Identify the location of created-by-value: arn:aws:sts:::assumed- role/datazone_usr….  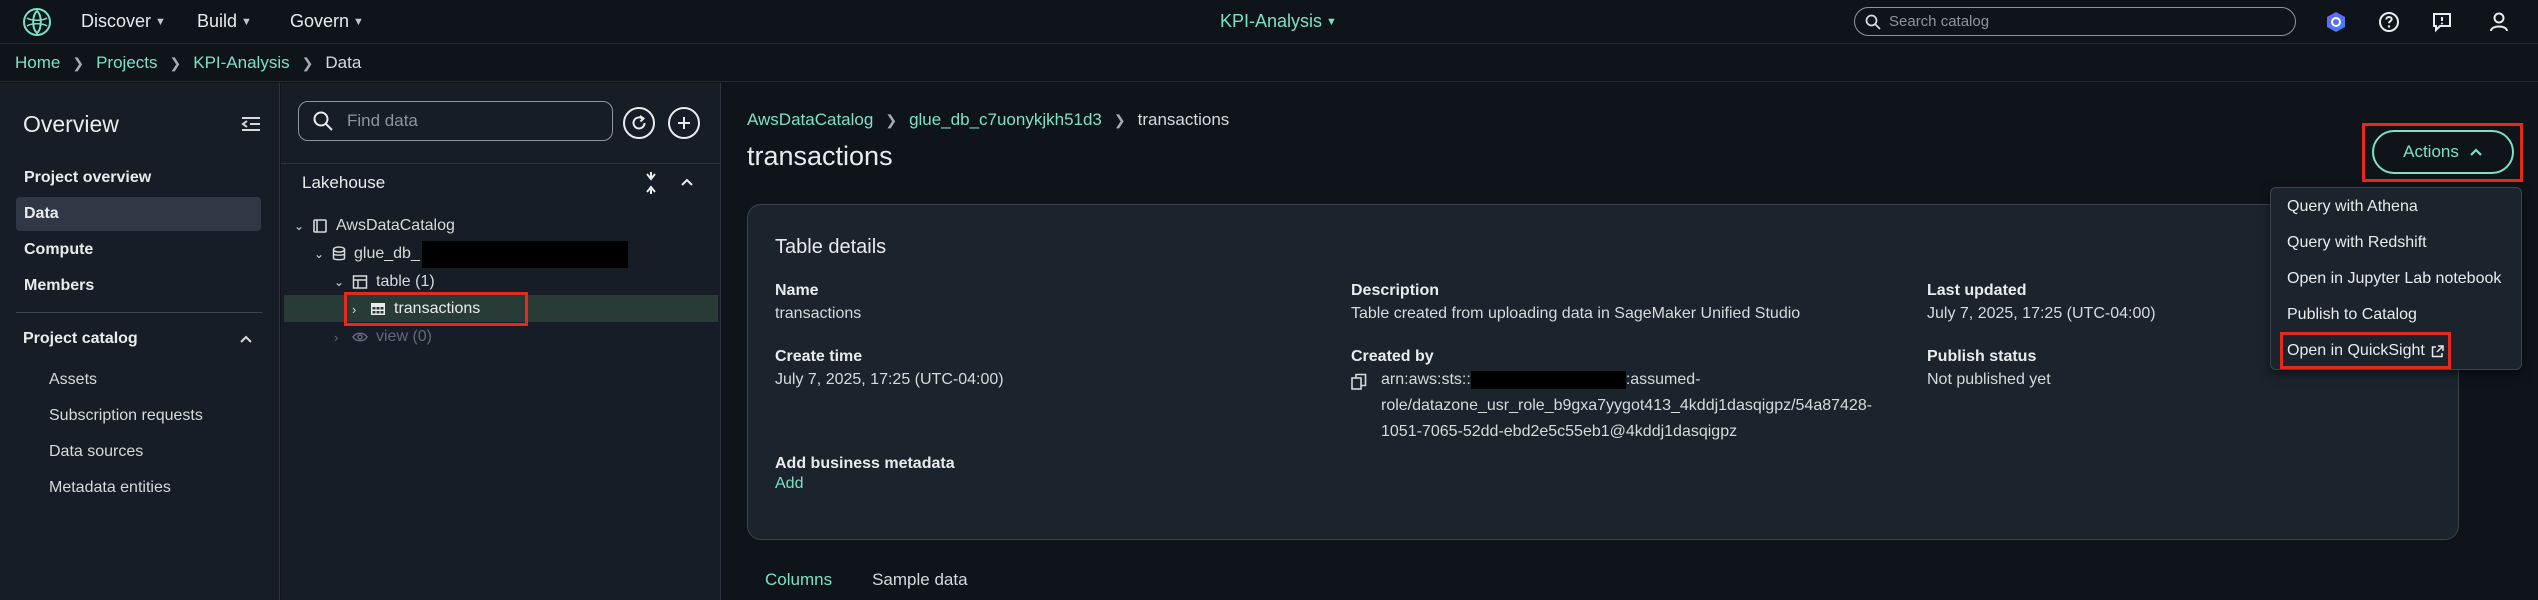
(1626, 406).